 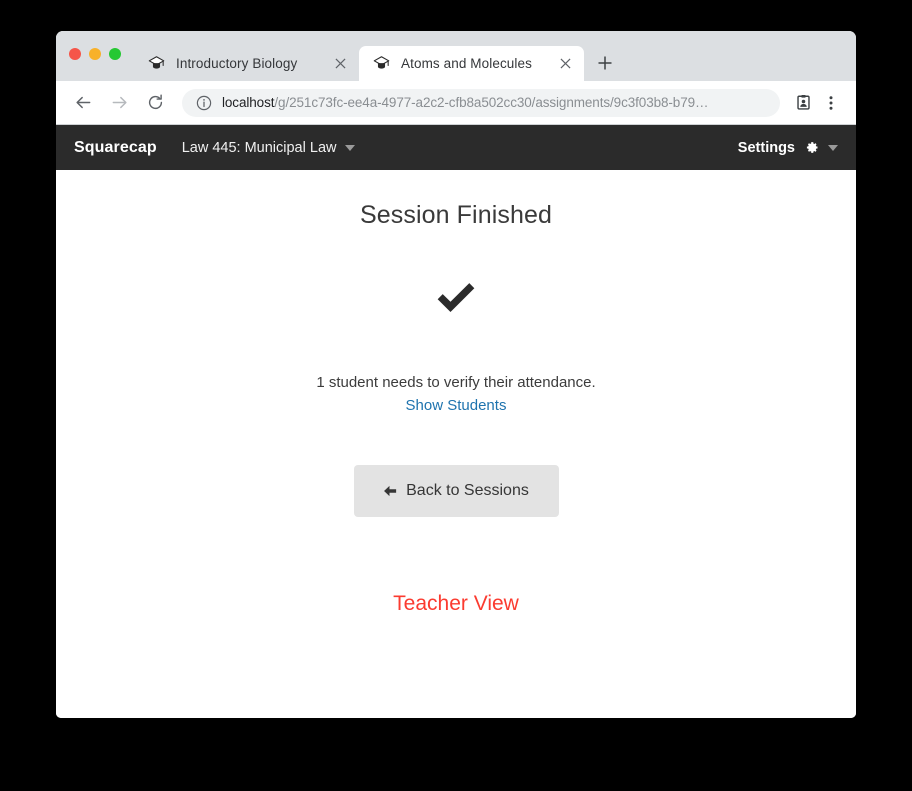 I want to click on three-dots-vertical-icon, so click(x=831, y=102).